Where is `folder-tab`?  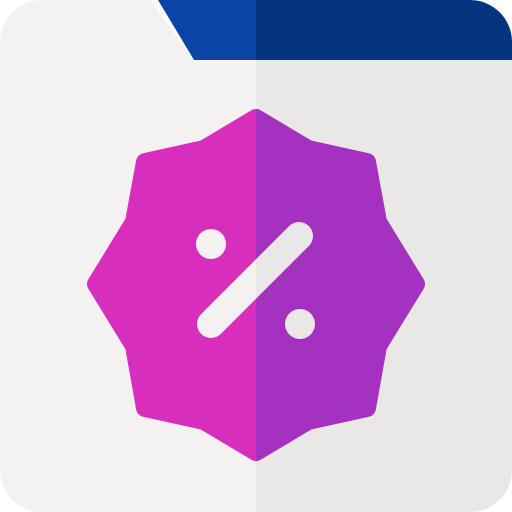
folder-tab is located at coordinates (335, 30).